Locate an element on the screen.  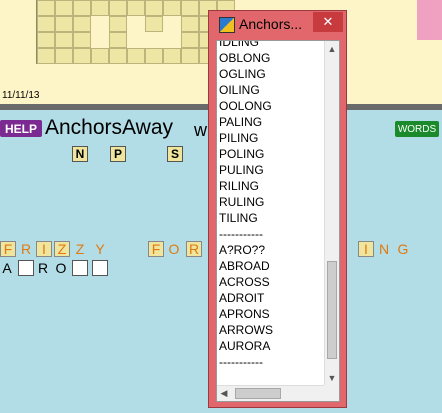
word-list-item: PILING is located at coordinates (273, 138).